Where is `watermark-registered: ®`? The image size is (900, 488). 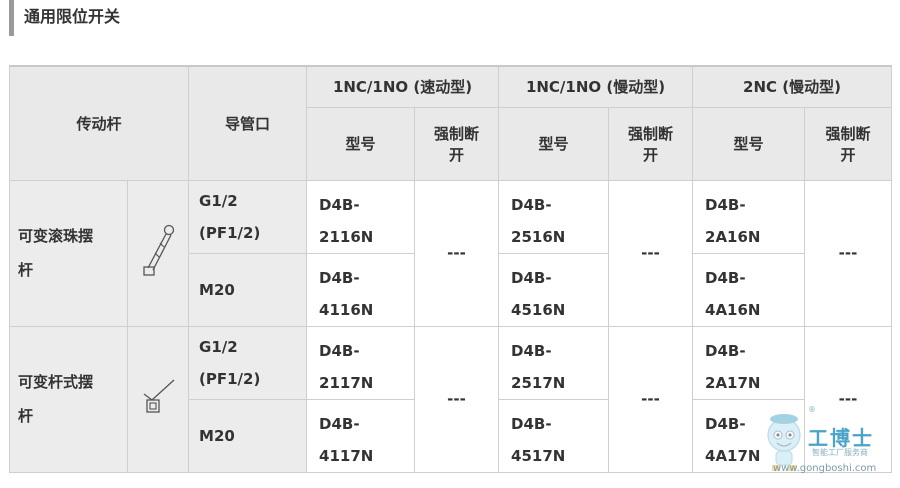 watermark-registered: ® is located at coordinates (812, 409).